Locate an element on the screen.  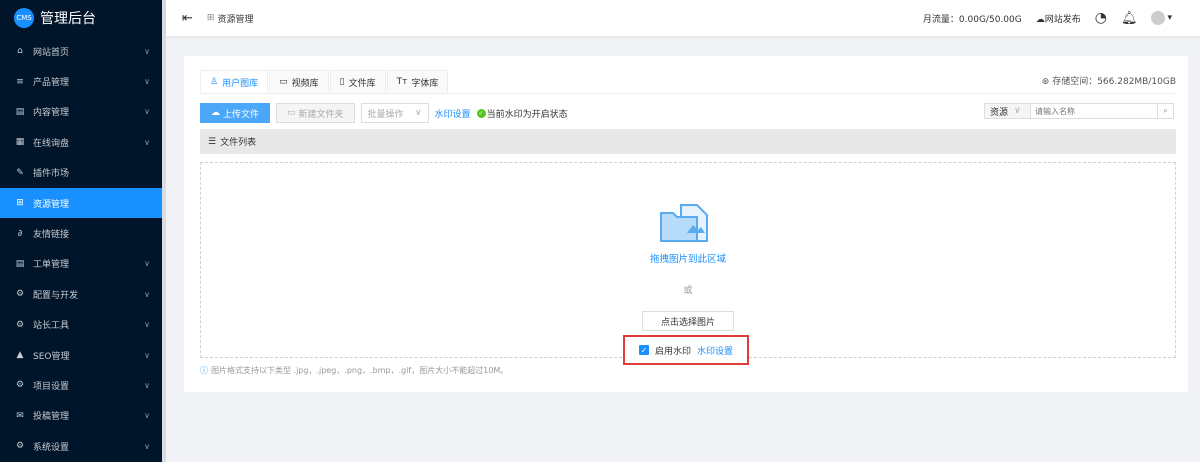
publish-button: ☁网站发布 is located at coordinates (1058, 18).